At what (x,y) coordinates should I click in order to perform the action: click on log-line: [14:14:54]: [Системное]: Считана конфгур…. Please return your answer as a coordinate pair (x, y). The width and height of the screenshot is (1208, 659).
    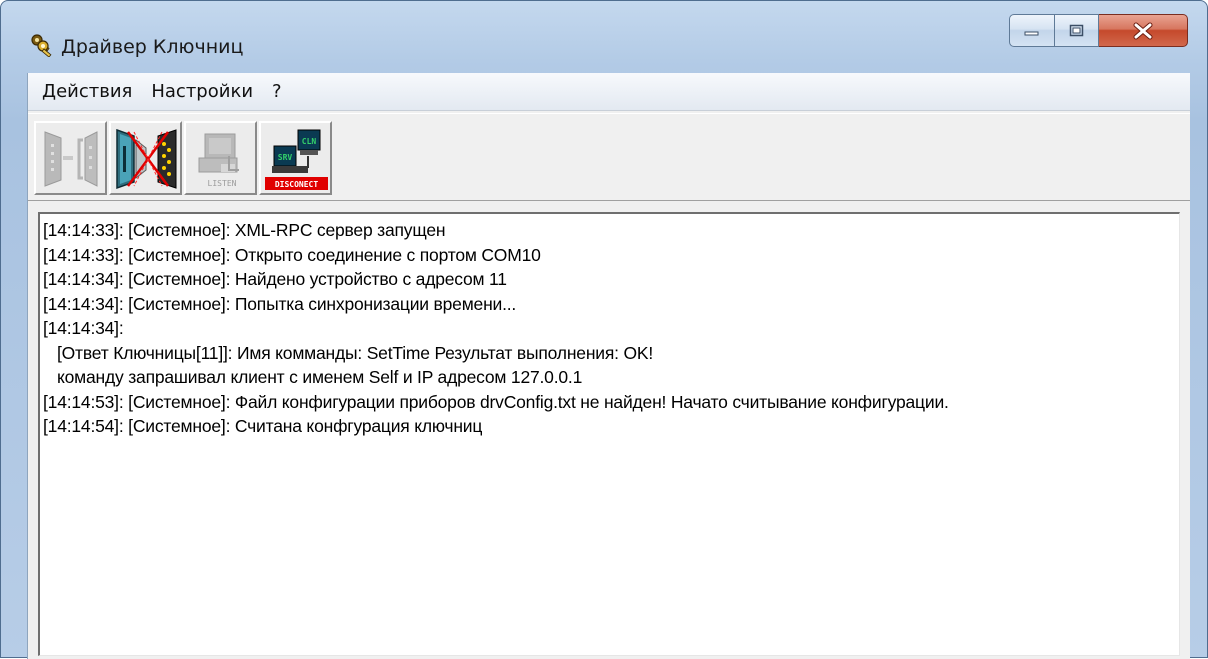
    Looking at the image, I should click on (263, 426).